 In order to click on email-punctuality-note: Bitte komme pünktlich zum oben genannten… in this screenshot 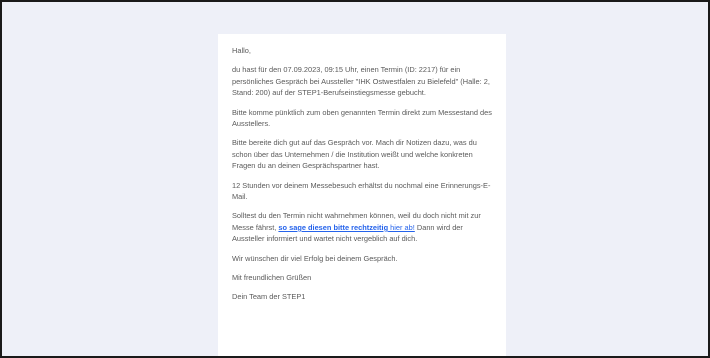, I will do `click(362, 118)`.